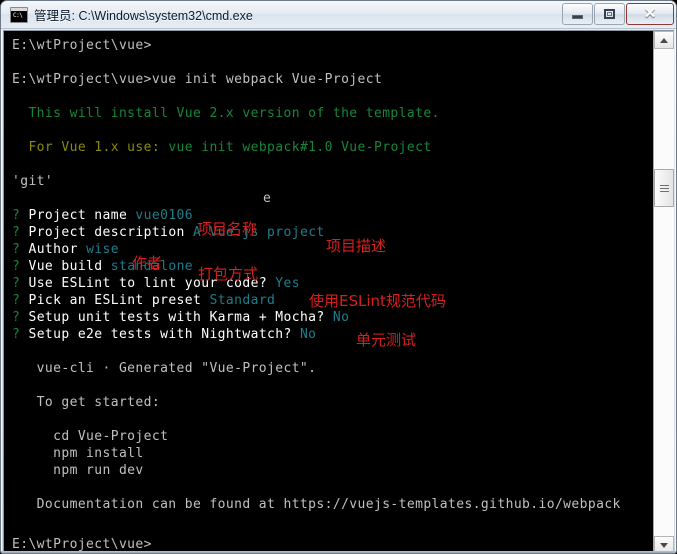 This screenshot has width=677, height=554. What do you see at coordinates (356, 246) in the screenshot?
I see `annotation-label: 项目描述` at bounding box center [356, 246].